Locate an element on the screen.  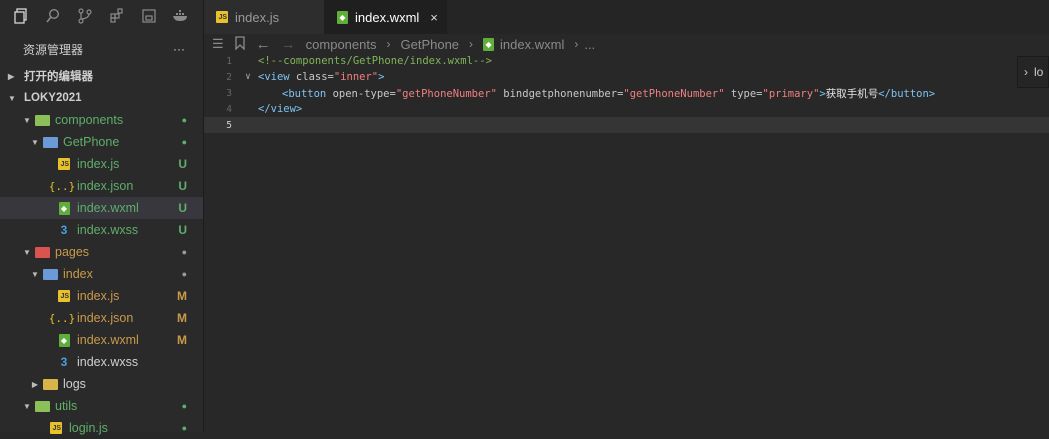
tree-file-login-js: JS login.js ● is located at coordinates (101, 428).